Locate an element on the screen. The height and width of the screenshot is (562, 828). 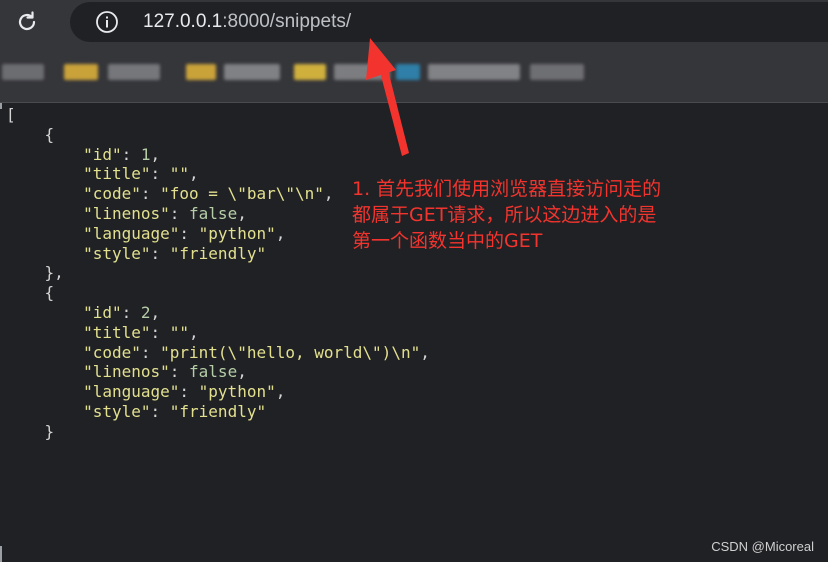
reload-icon is located at coordinates (27, 22).